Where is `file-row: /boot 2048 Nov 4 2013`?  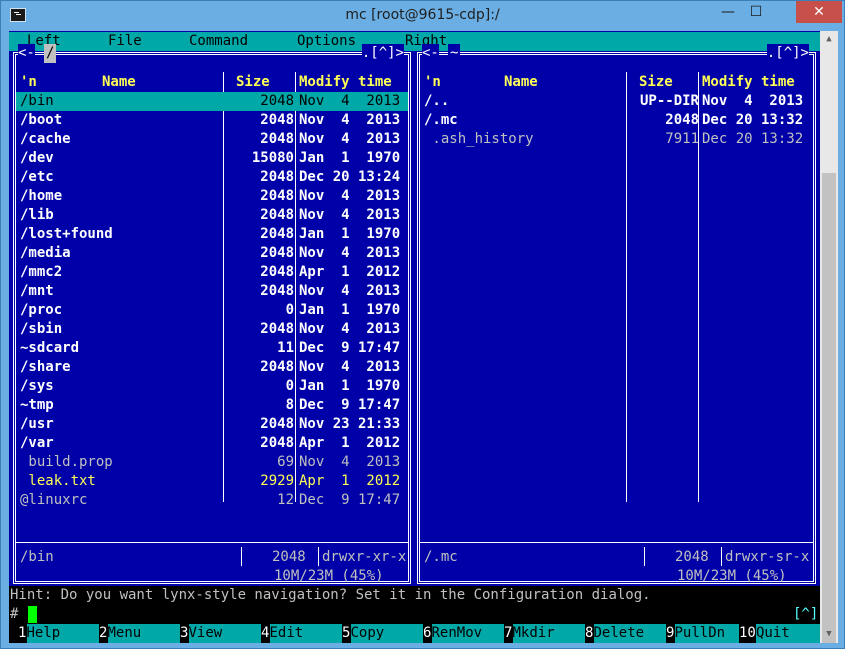
file-row: /boot 2048 Nov 4 2013 is located at coordinates (212, 120).